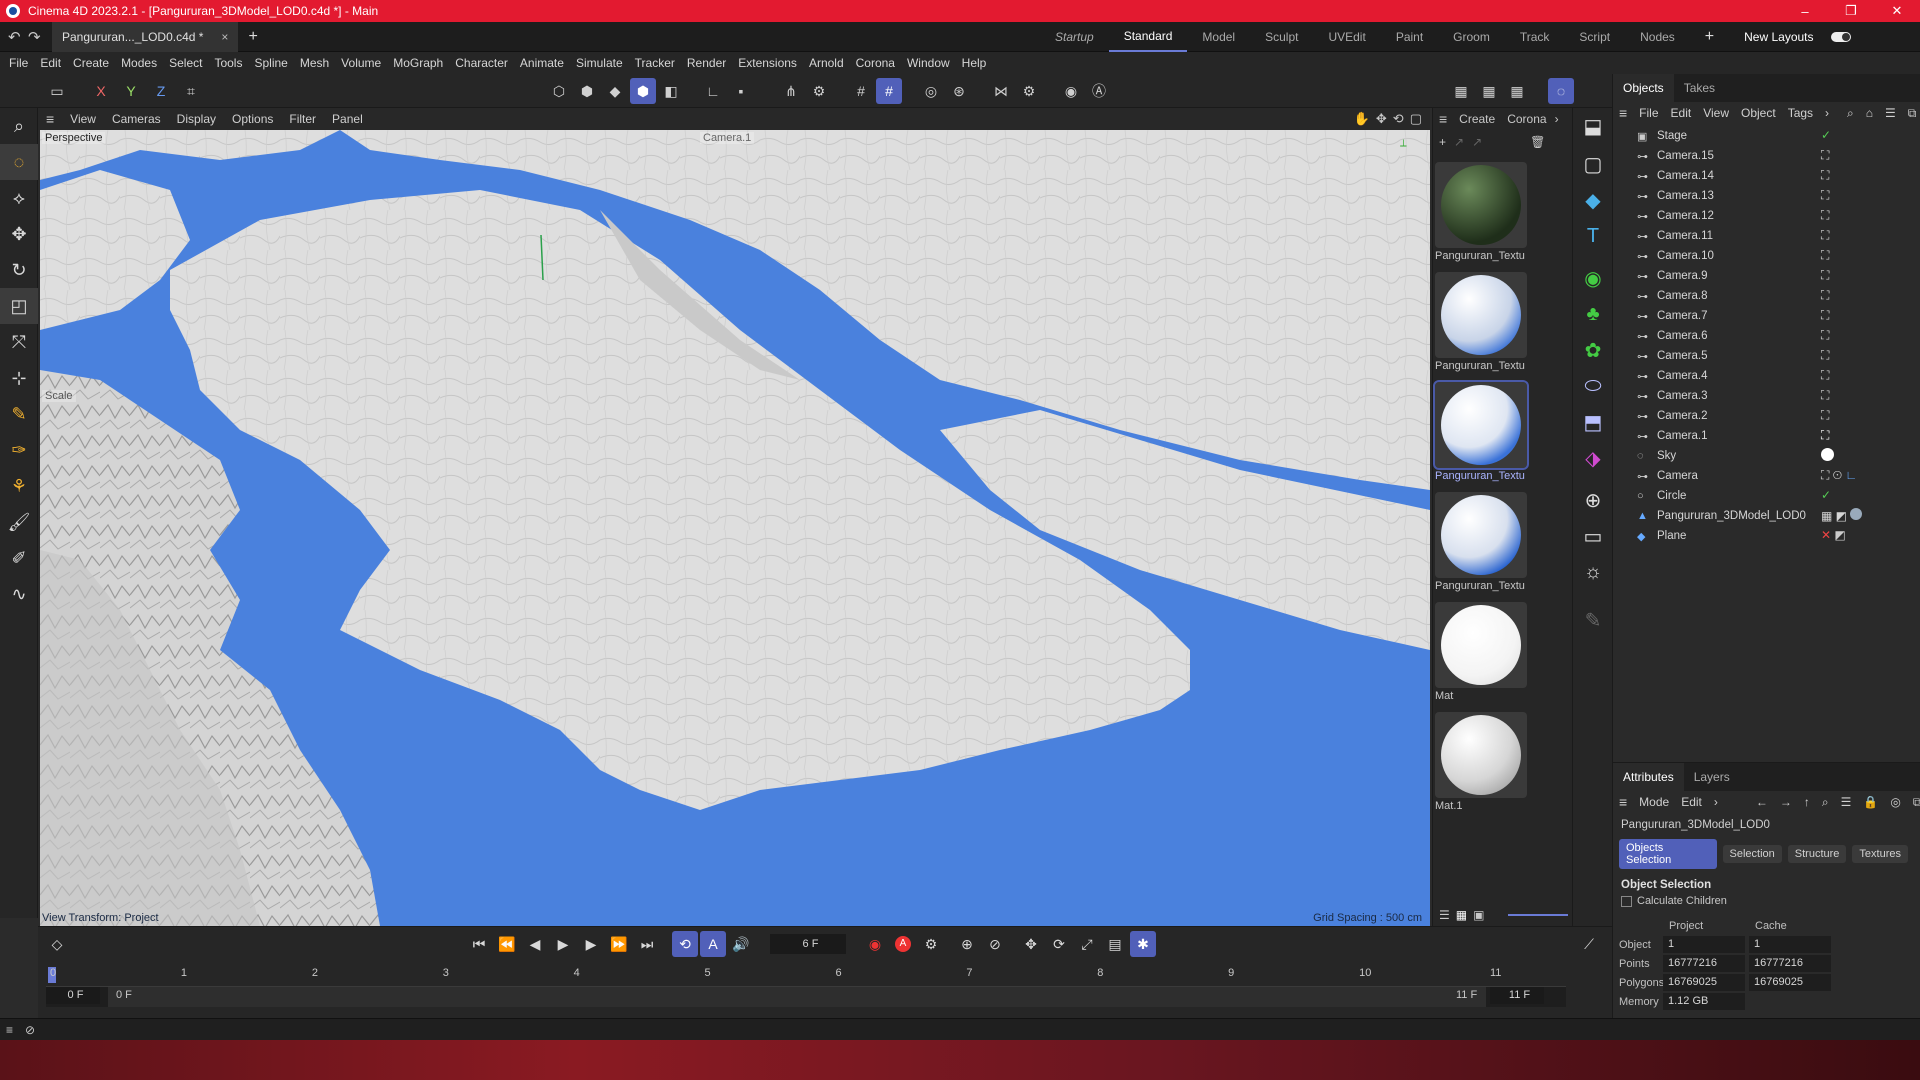 The height and width of the screenshot is (1080, 1920). I want to click on new-layouts-toggle, so click(1840, 37).